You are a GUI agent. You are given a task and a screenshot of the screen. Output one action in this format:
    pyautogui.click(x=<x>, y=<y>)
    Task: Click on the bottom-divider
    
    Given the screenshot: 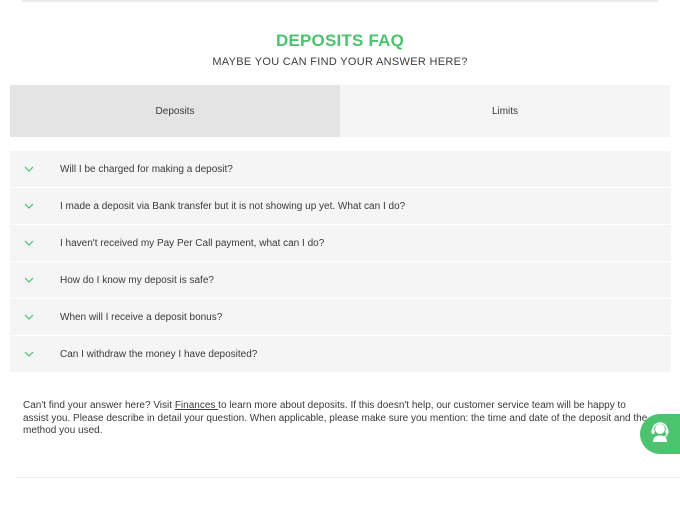 What is the action you would take?
    pyautogui.click(x=348, y=477)
    